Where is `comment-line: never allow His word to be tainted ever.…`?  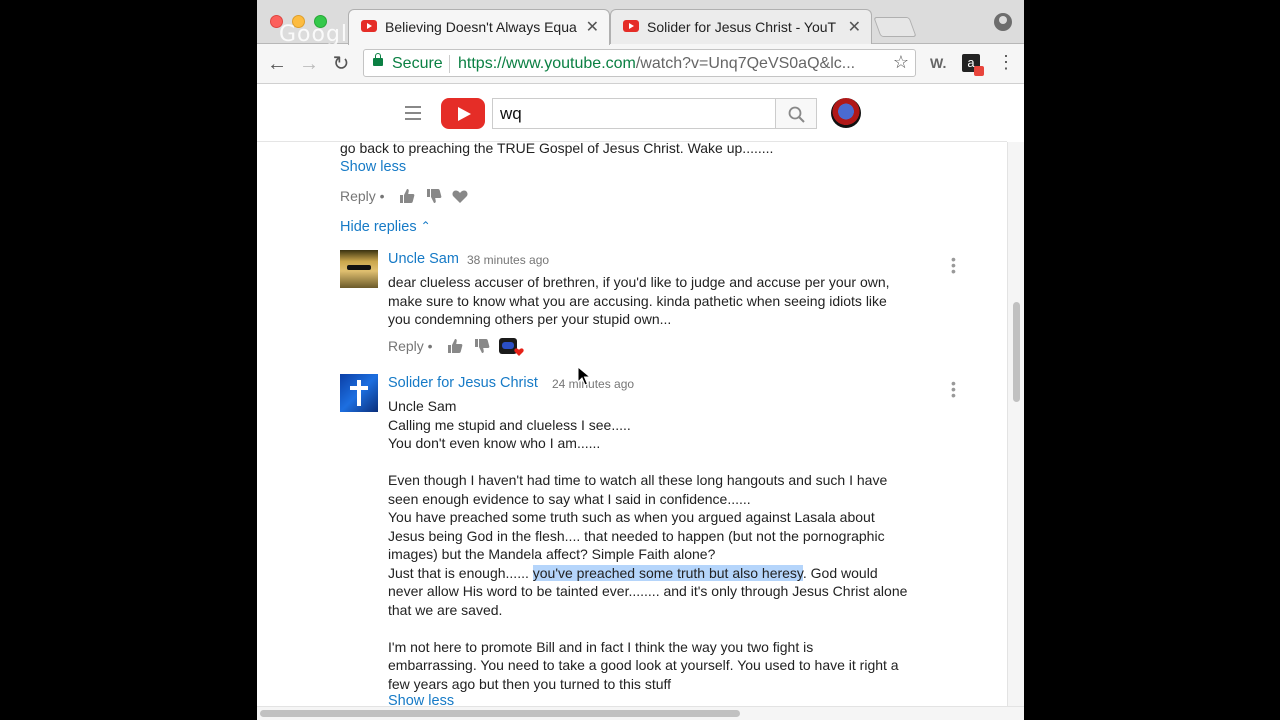
comment-line: never allow His word to be tainted ever.… is located at coordinates (648, 591).